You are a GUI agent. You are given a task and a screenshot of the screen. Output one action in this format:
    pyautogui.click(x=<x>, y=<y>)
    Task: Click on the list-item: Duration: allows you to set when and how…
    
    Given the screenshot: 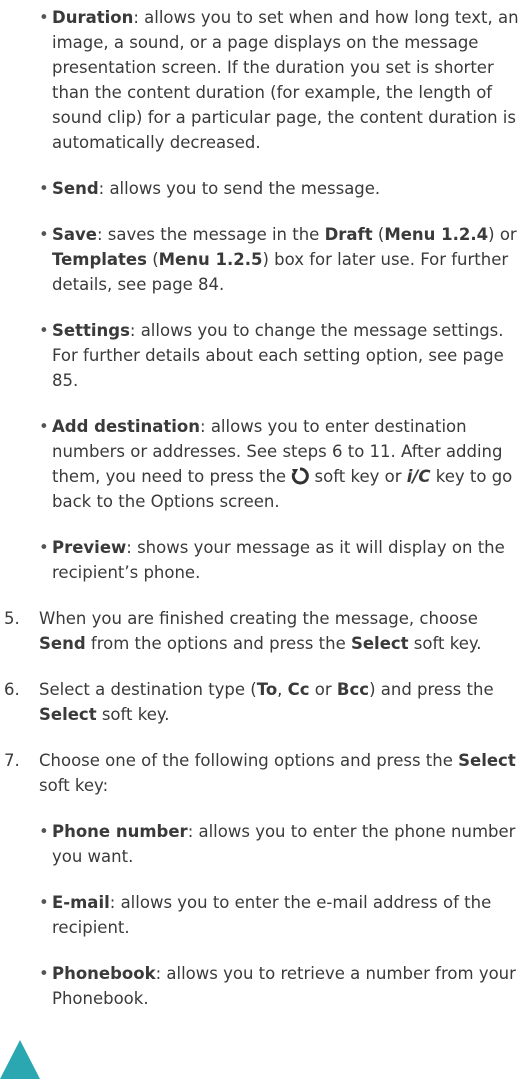 What is the action you would take?
    pyautogui.click(x=283, y=80)
    